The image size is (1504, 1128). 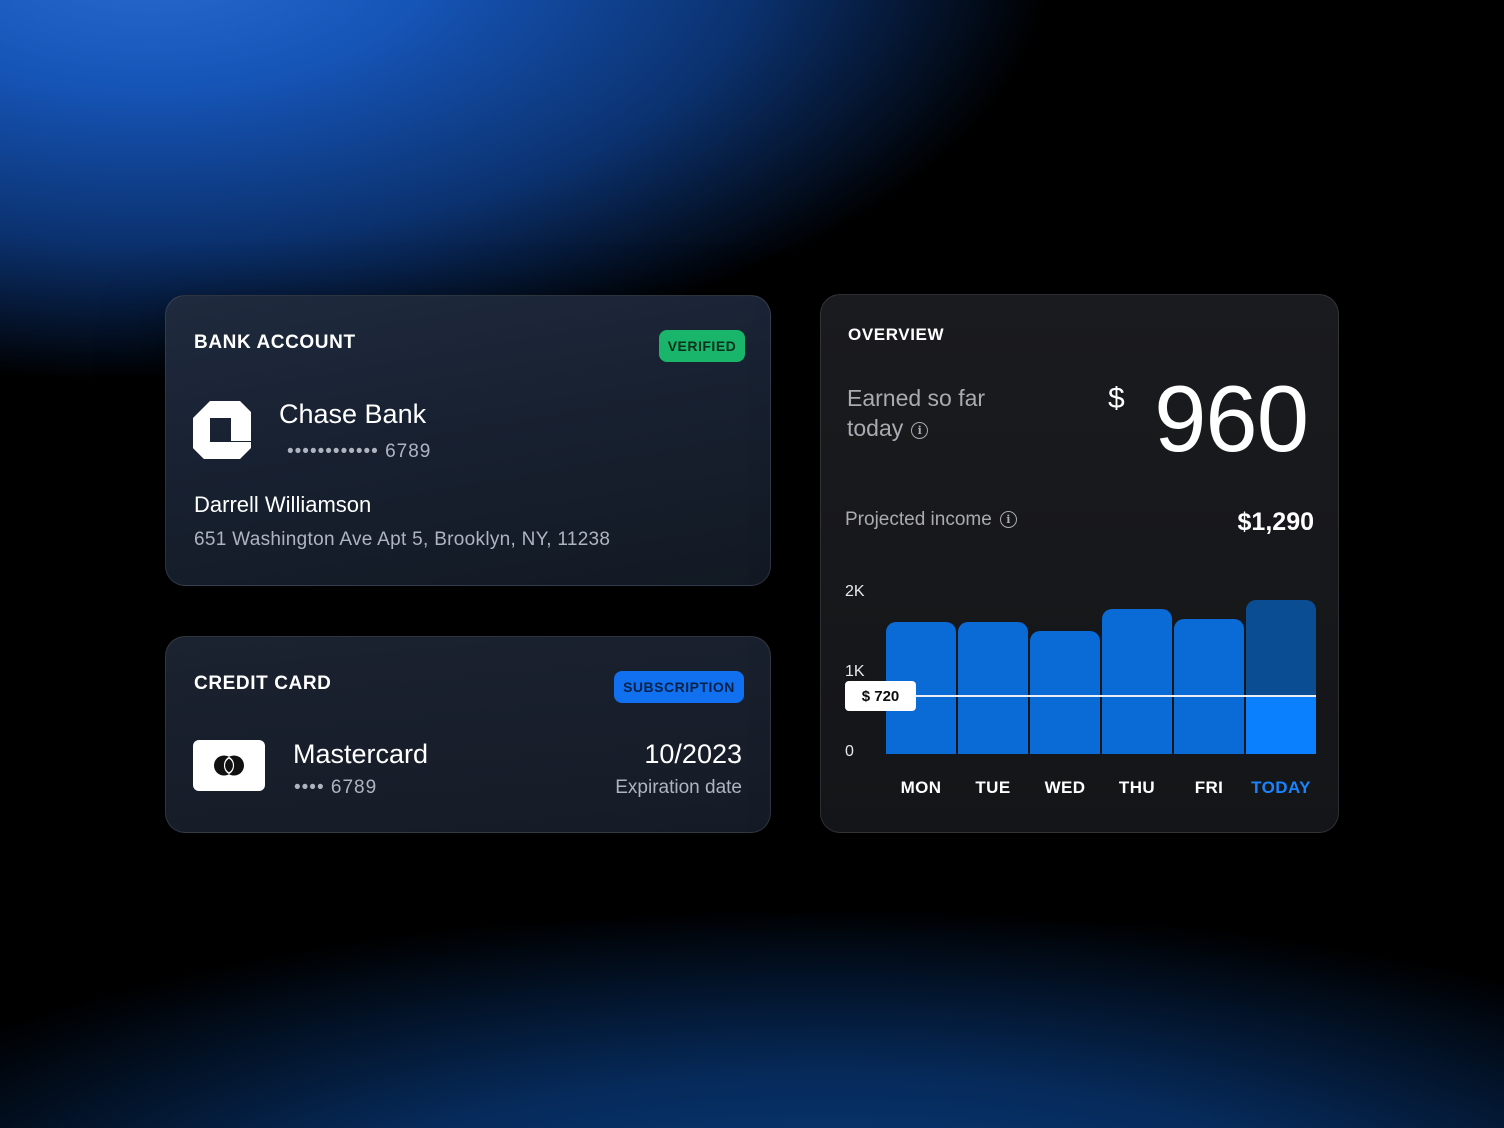 What do you see at coordinates (336, 787) in the screenshot?
I see `card-number: •••• 6789` at bounding box center [336, 787].